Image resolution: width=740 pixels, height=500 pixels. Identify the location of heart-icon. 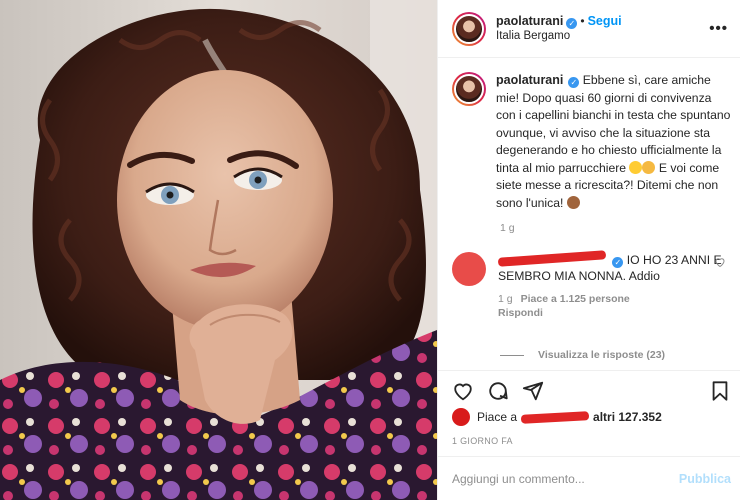
(463, 395).